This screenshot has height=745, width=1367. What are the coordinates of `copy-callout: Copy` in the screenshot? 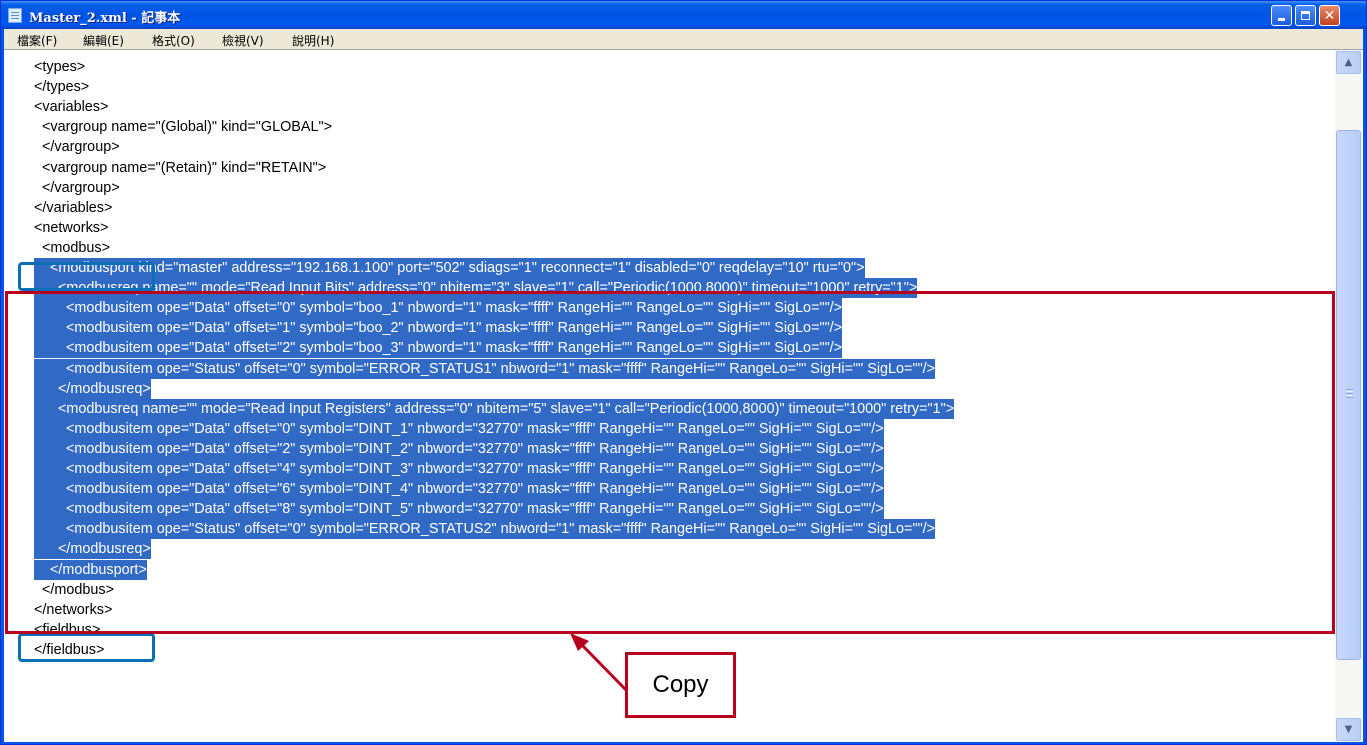 It's located at (680, 685).